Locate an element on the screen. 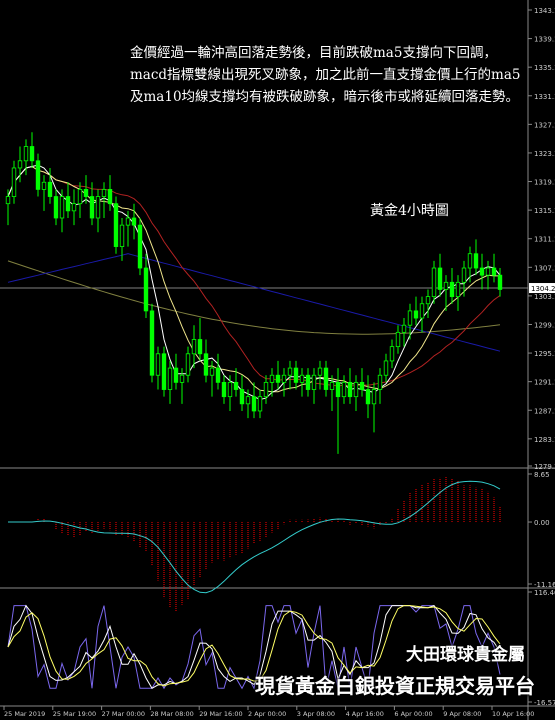 This screenshot has height=720, width=555. y-tick-label: 0.00 is located at coordinates (542, 523).